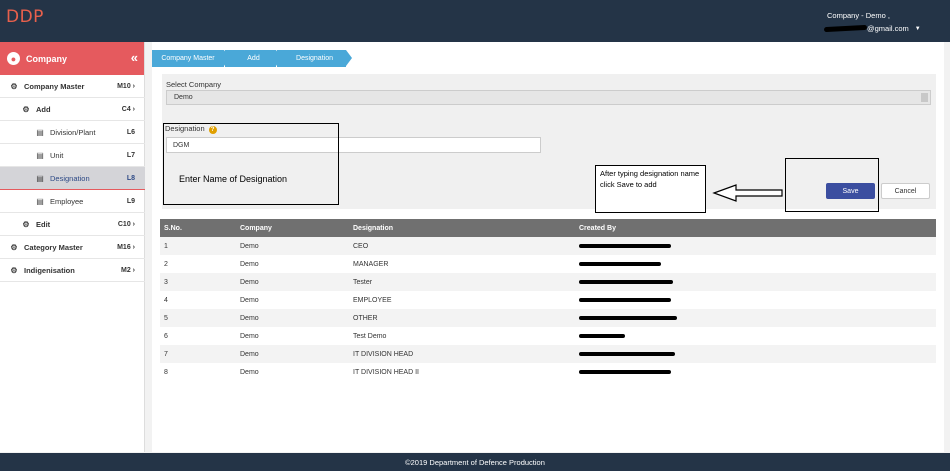 This screenshot has width=950, height=471. I want to click on redacted-email-mark, so click(845, 28).